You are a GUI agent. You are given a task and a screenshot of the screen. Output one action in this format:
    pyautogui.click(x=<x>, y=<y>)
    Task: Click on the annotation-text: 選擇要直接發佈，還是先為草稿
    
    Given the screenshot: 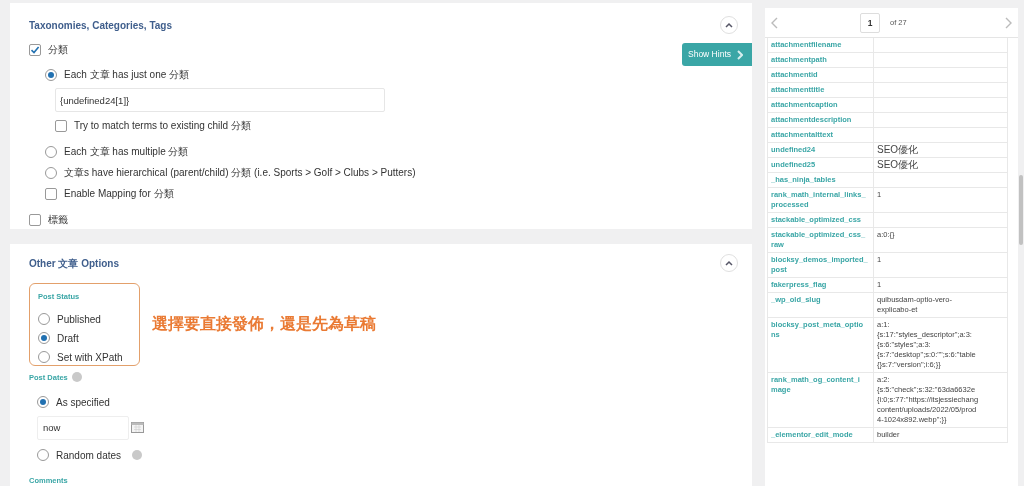 What is the action you would take?
    pyautogui.click(x=264, y=324)
    